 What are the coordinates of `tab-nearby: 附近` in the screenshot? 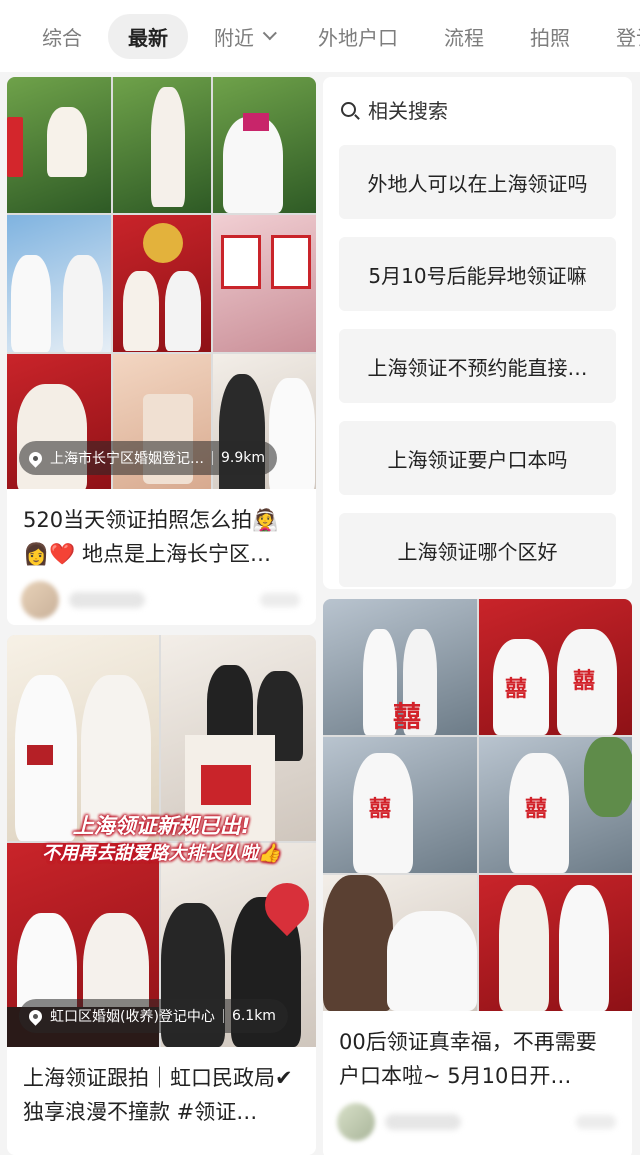 It's located at (243, 36).